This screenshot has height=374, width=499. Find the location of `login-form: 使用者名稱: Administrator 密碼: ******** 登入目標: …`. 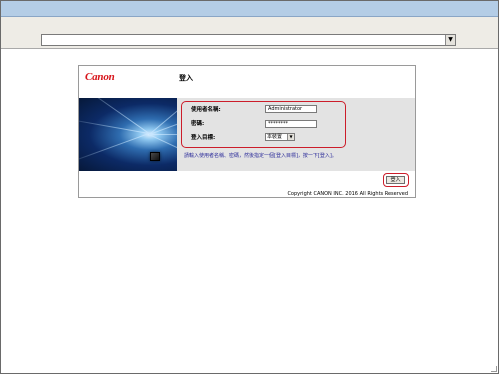

login-form: 使用者名稱: Administrator 密碼: ******** 登入目標: … is located at coordinates (296, 134).